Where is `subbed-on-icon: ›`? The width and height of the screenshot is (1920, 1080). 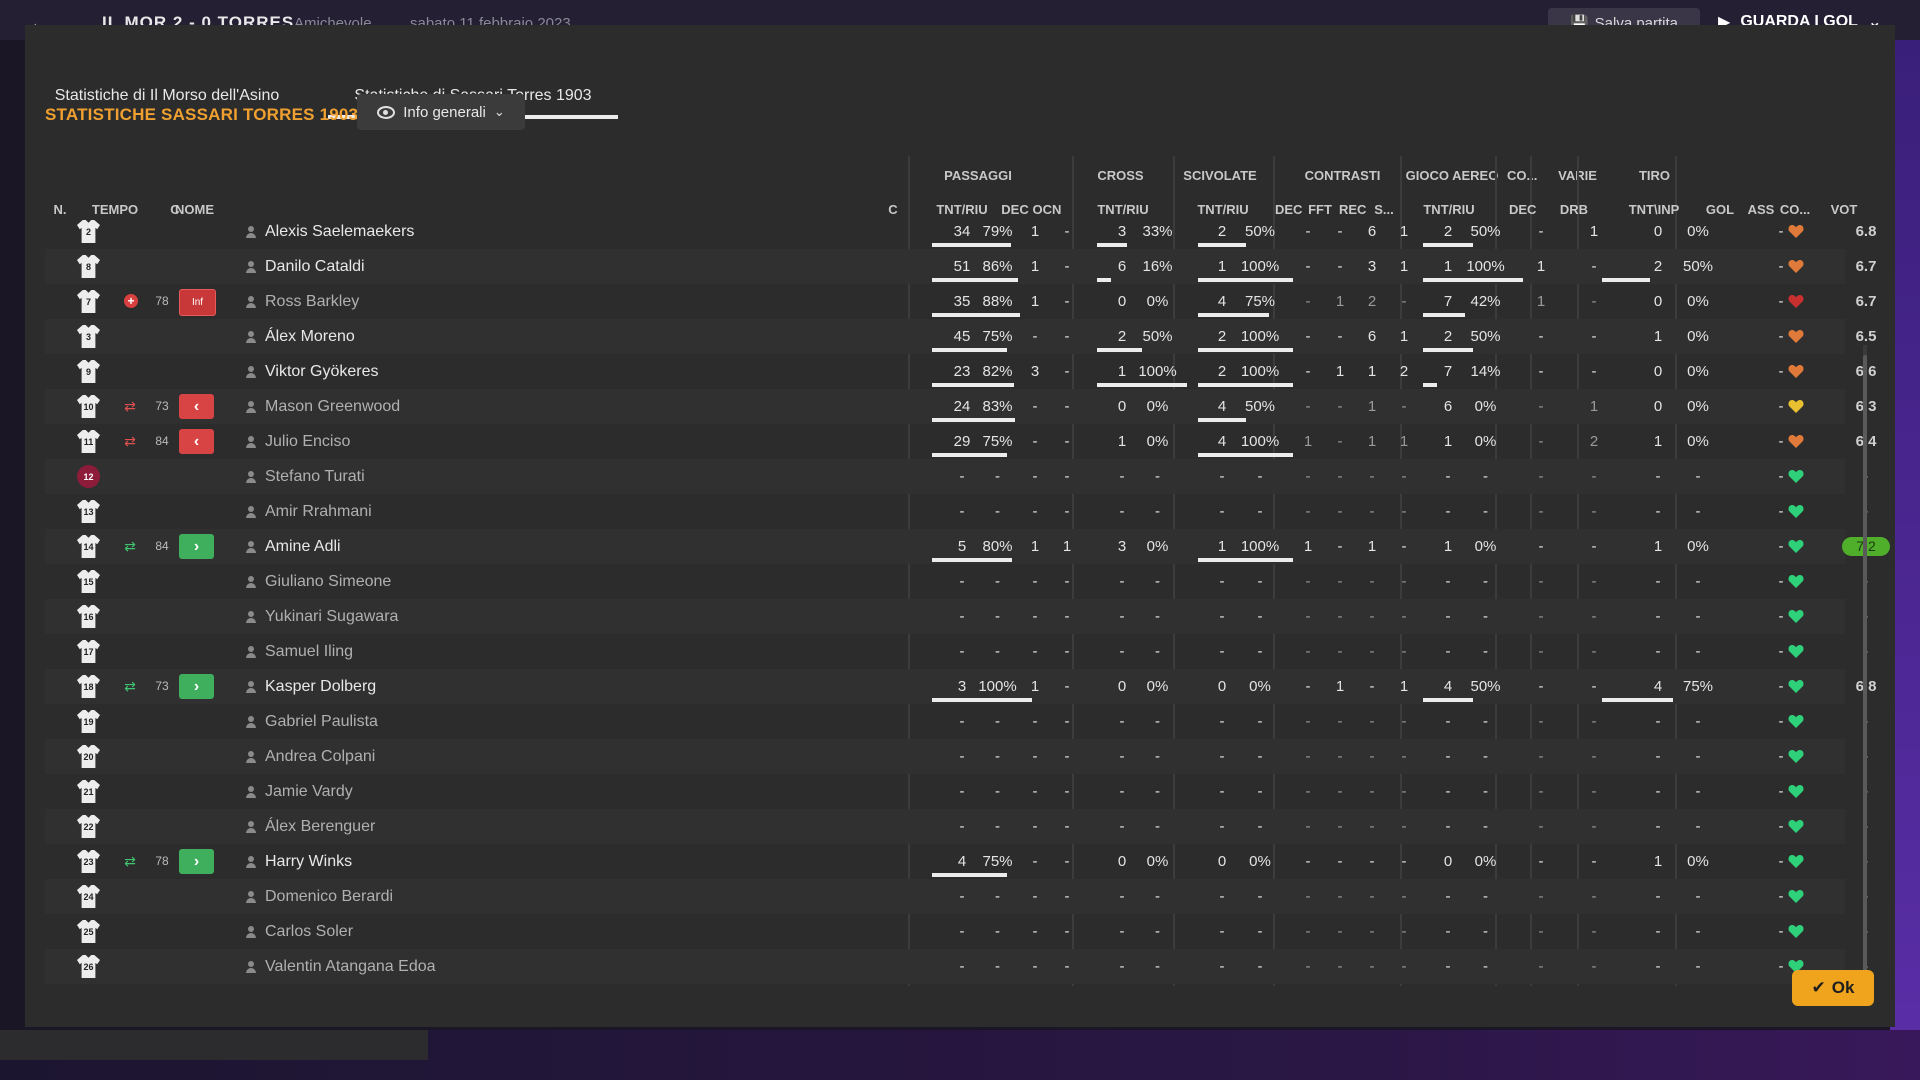
subbed-on-icon: › is located at coordinates (196, 686).